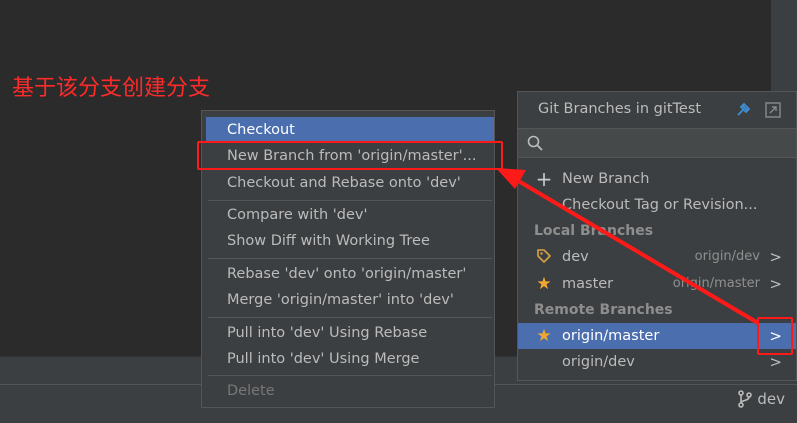 This screenshot has height=423, width=797. Describe the element at coordinates (588, 284) in the screenshot. I see `branch-name: master` at that location.